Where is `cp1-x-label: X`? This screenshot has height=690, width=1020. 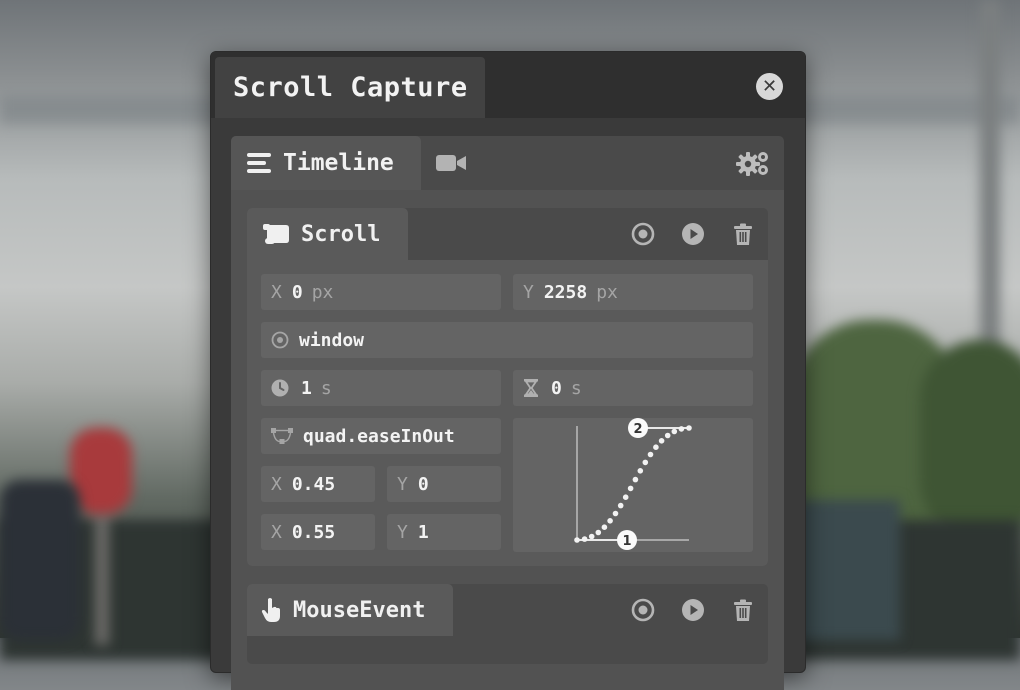
cp1-x-label: X is located at coordinates (276, 484).